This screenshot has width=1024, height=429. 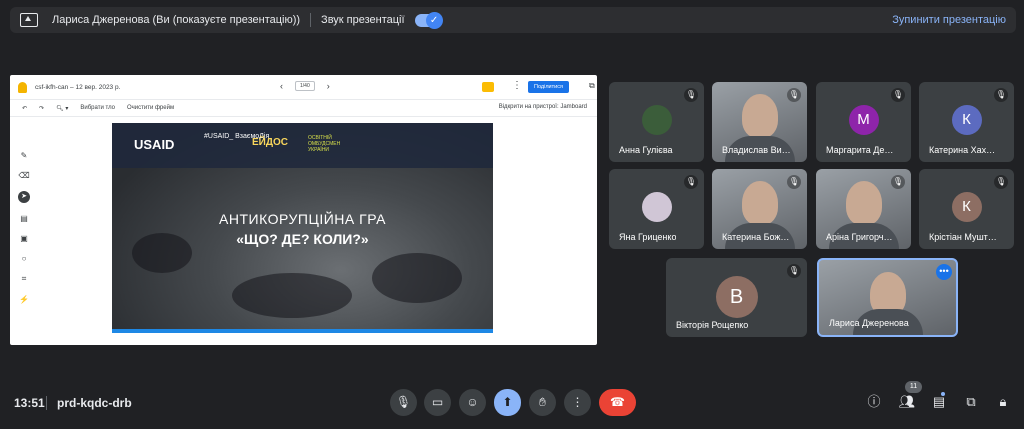 What do you see at coordinates (656, 209) in the screenshot?
I see `participant-tile: 🎙︎ Яна Гриценко` at bounding box center [656, 209].